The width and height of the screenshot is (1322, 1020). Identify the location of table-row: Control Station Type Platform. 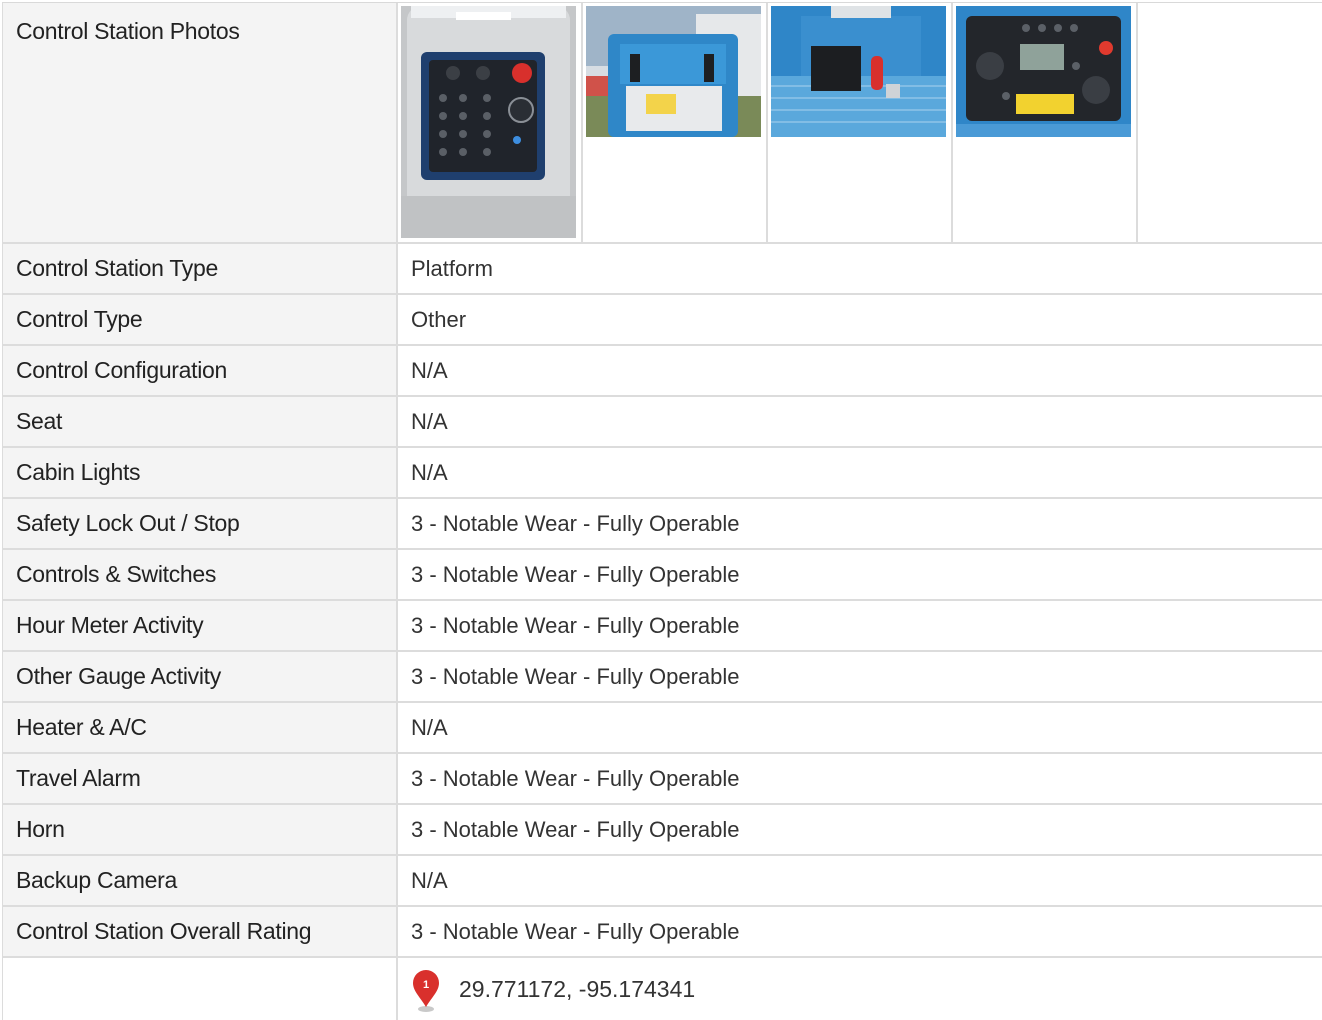
(662, 269).